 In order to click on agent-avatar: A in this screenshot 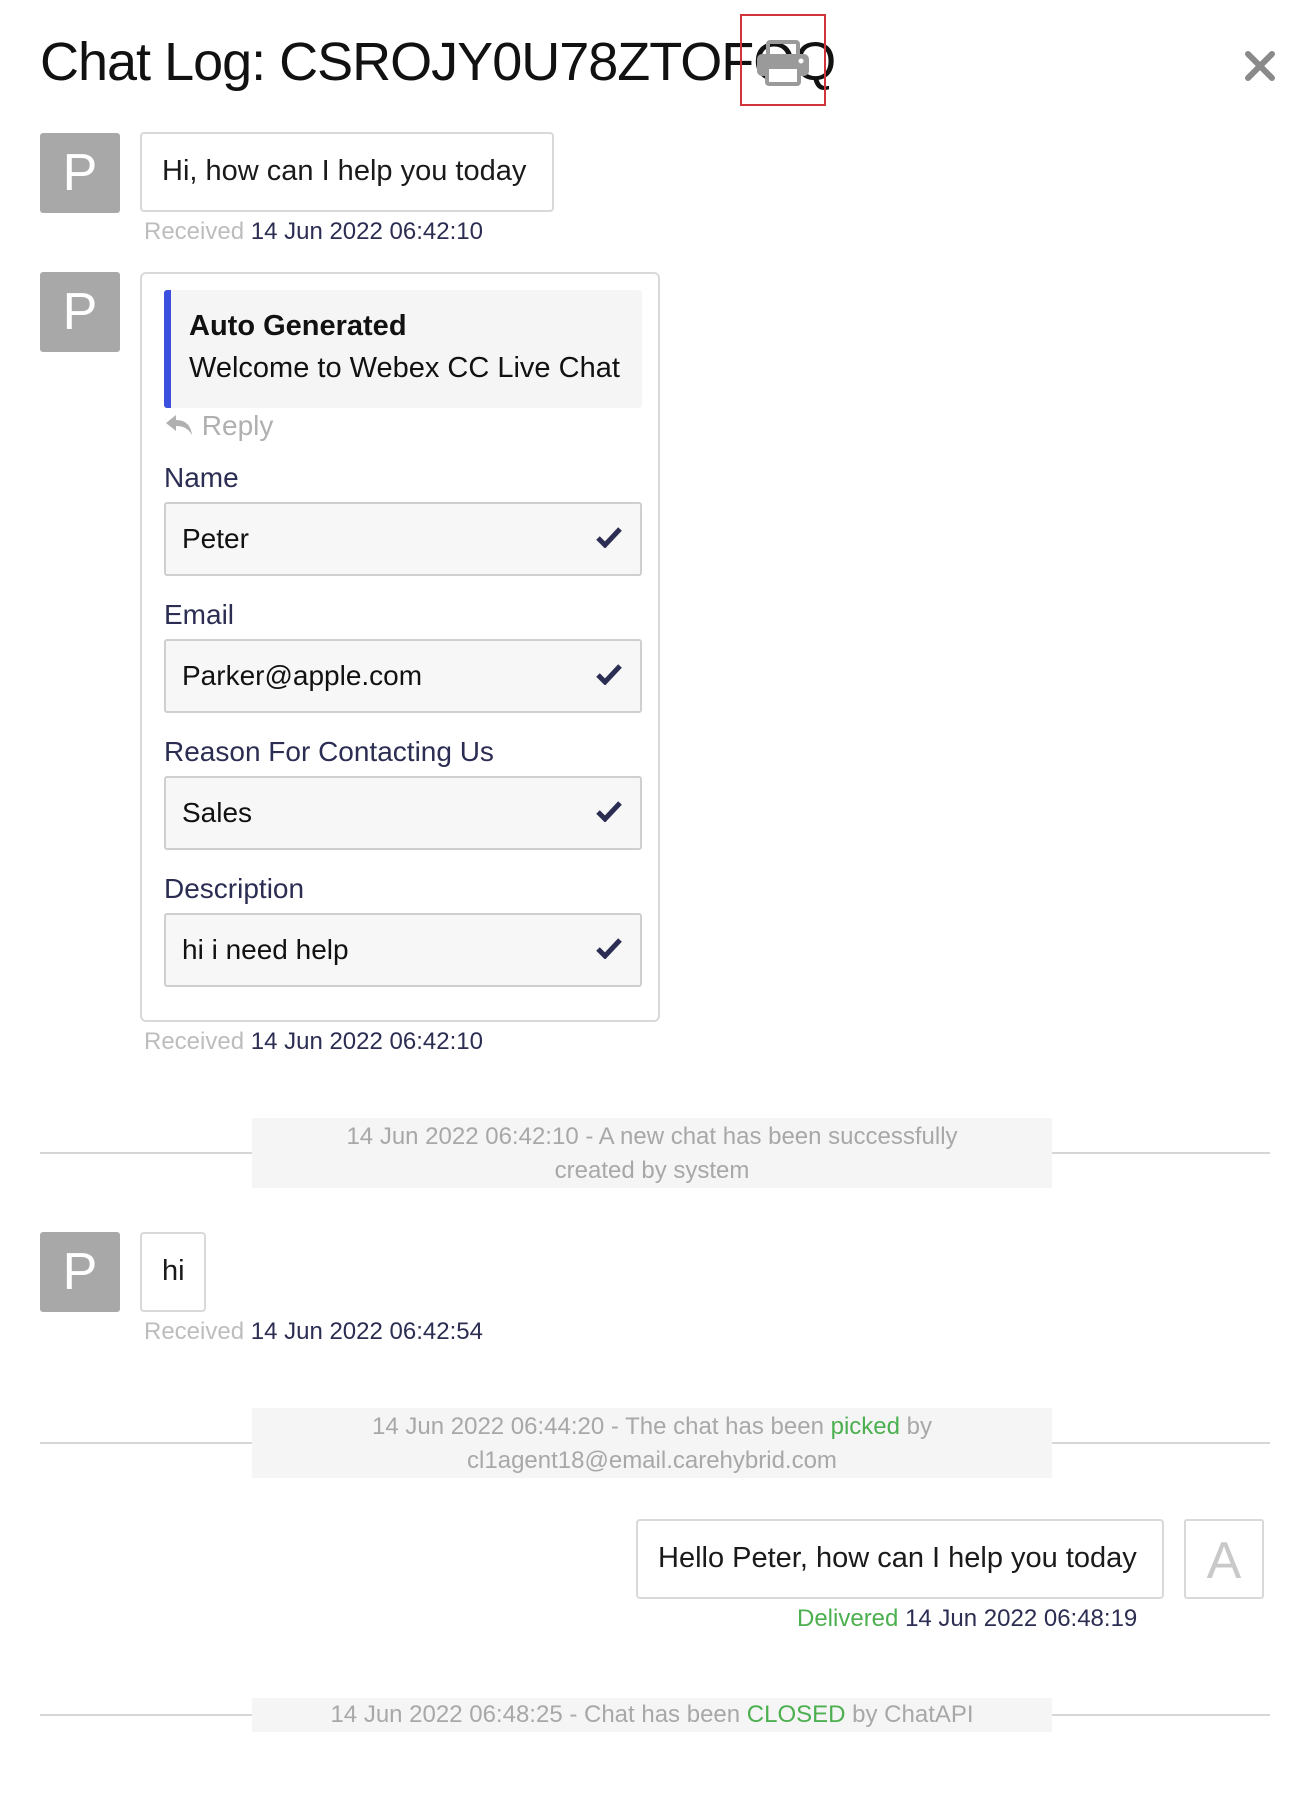, I will do `click(1224, 1559)`.